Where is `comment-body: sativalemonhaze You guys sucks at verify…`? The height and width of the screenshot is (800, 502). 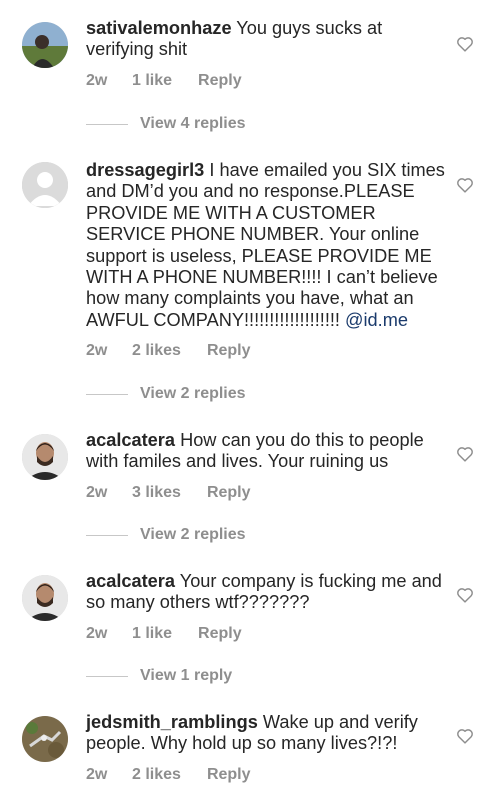 comment-body: sativalemonhaze You guys sucks at verify… is located at coordinates (266, 54).